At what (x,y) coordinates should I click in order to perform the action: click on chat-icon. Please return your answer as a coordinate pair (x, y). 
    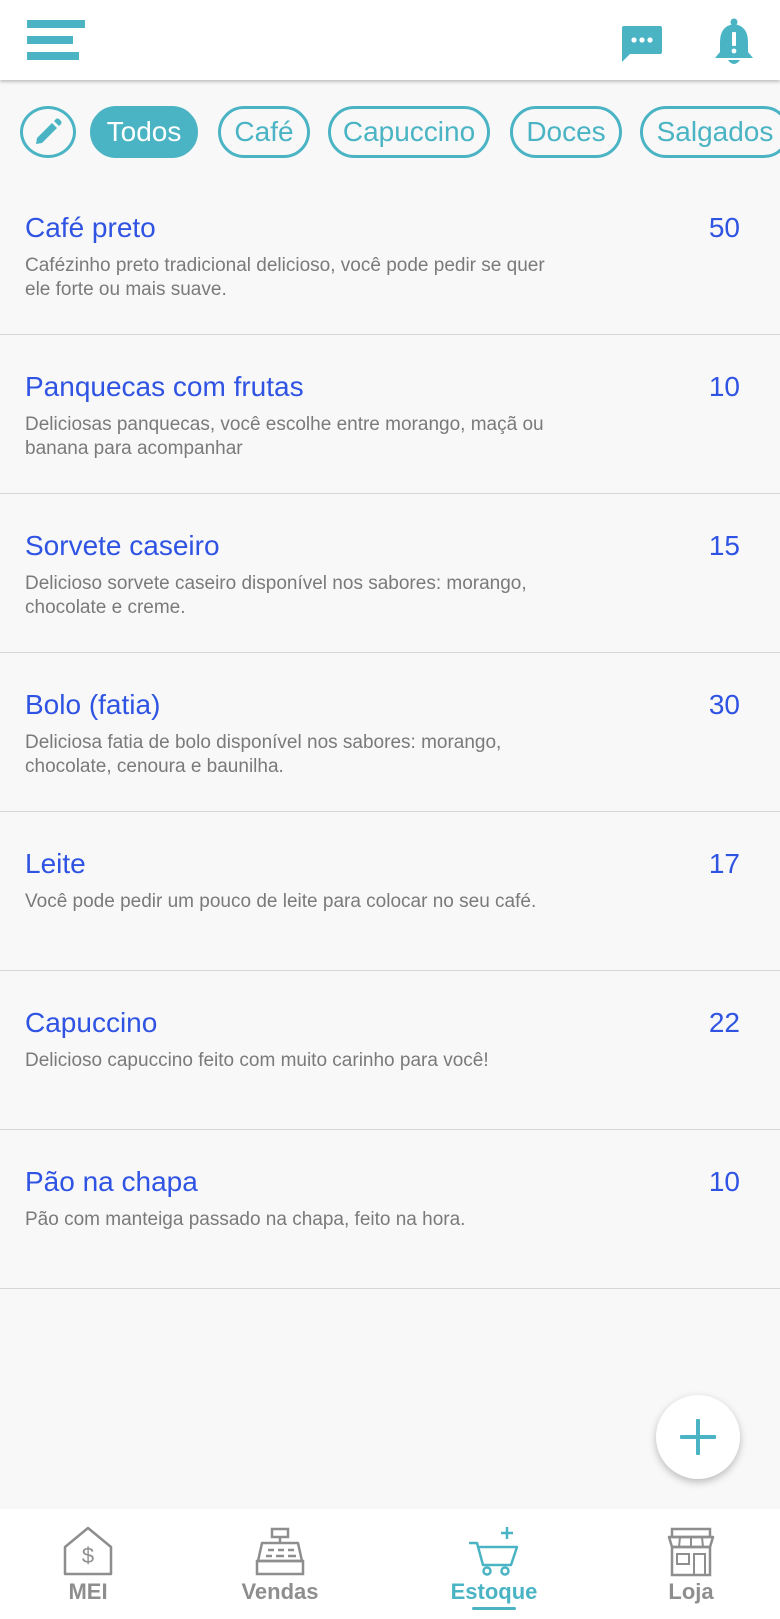
    Looking at the image, I should click on (642, 44).